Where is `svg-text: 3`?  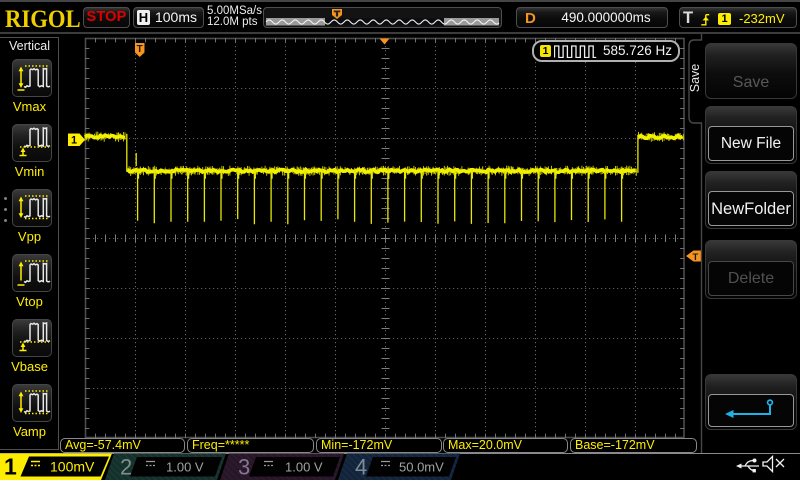
svg-text: 3 is located at coordinates (244, 467).